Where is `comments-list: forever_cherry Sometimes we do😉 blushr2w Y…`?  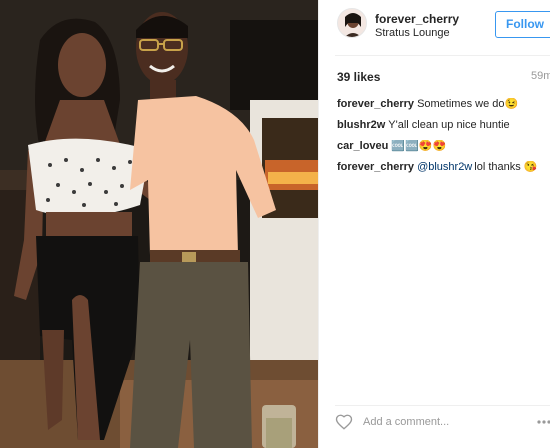 comments-list: forever_cherry Sometimes we do😉 blushr2w Y… is located at coordinates (443, 140).